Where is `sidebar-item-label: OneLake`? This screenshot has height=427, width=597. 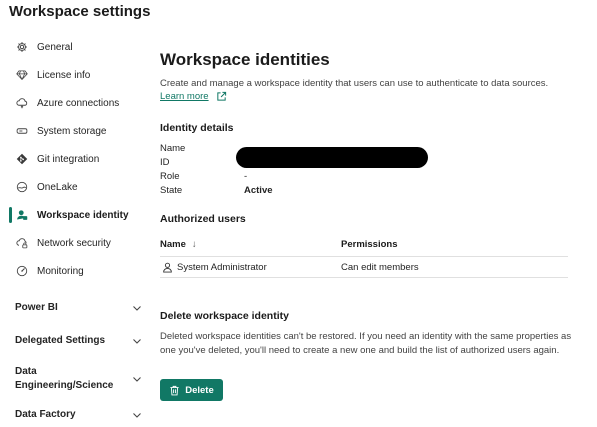
sidebar-item-label: OneLake is located at coordinates (57, 187).